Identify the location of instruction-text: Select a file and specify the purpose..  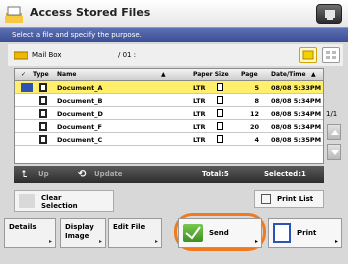
(174, 35).